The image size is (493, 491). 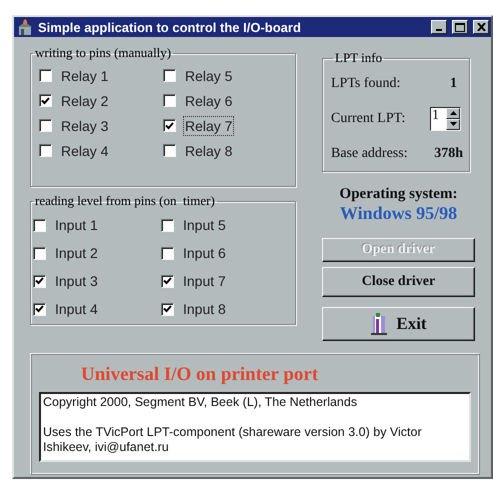 What do you see at coordinates (453, 84) in the screenshot?
I see `lpt-count: 1` at bounding box center [453, 84].